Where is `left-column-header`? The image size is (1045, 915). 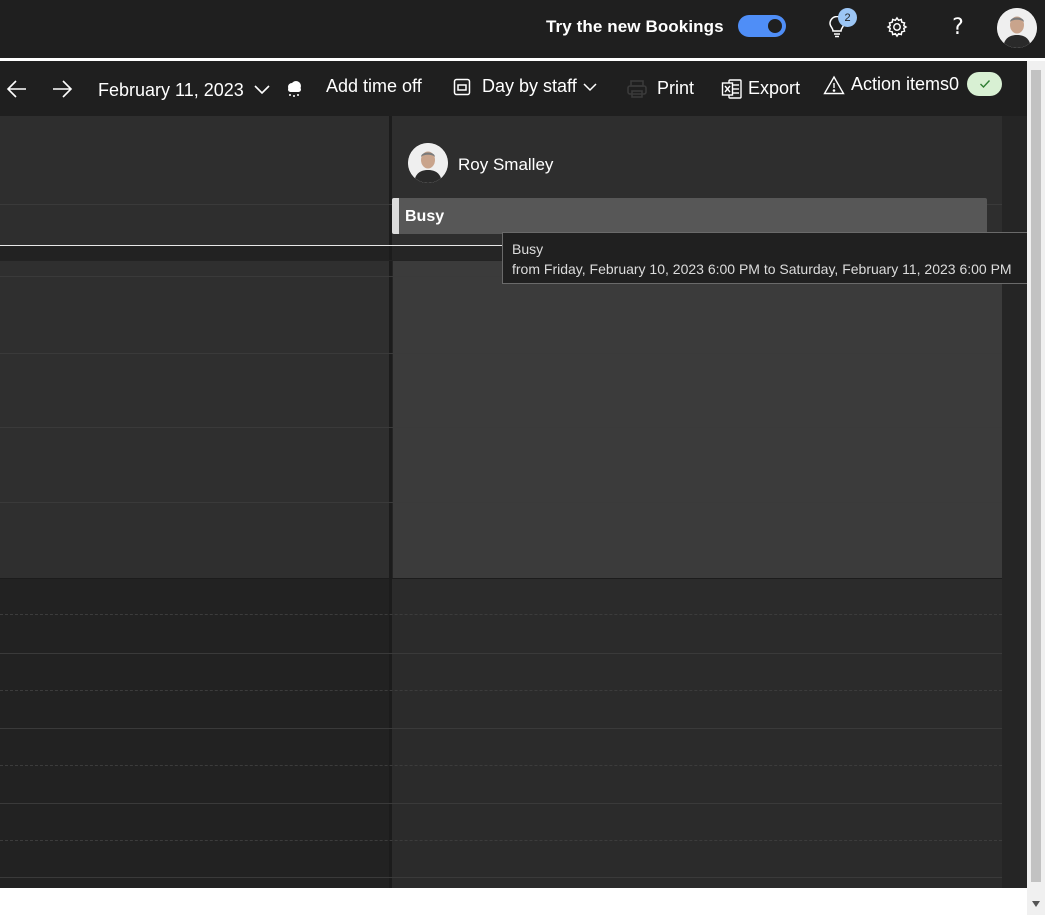
left-column-header is located at coordinates (194, 181).